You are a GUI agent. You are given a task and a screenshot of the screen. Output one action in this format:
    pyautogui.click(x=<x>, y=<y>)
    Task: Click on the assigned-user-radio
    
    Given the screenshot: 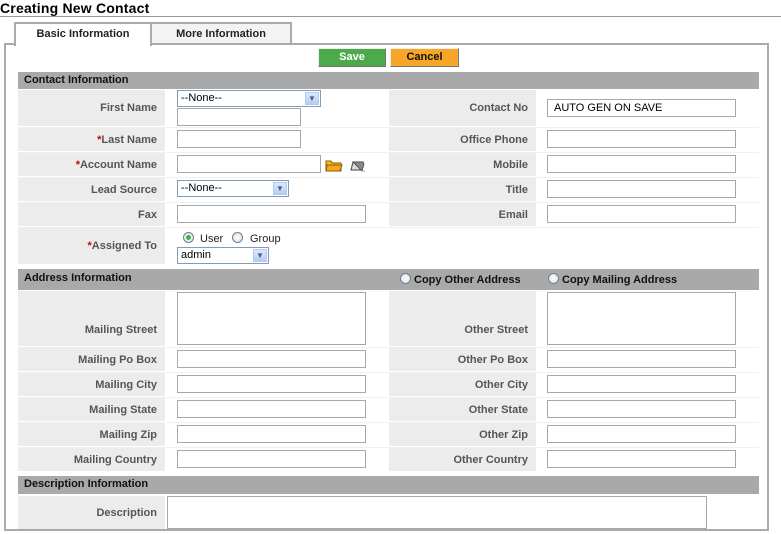 What is the action you would take?
    pyautogui.click(x=188, y=237)
    